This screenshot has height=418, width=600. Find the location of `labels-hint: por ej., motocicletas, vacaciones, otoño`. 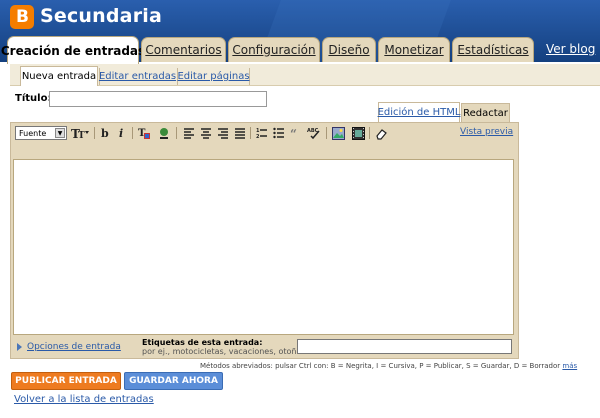

labels-hint: por ej., motocicletas, vacaciones, otoño is located at coordinates (222, 351).